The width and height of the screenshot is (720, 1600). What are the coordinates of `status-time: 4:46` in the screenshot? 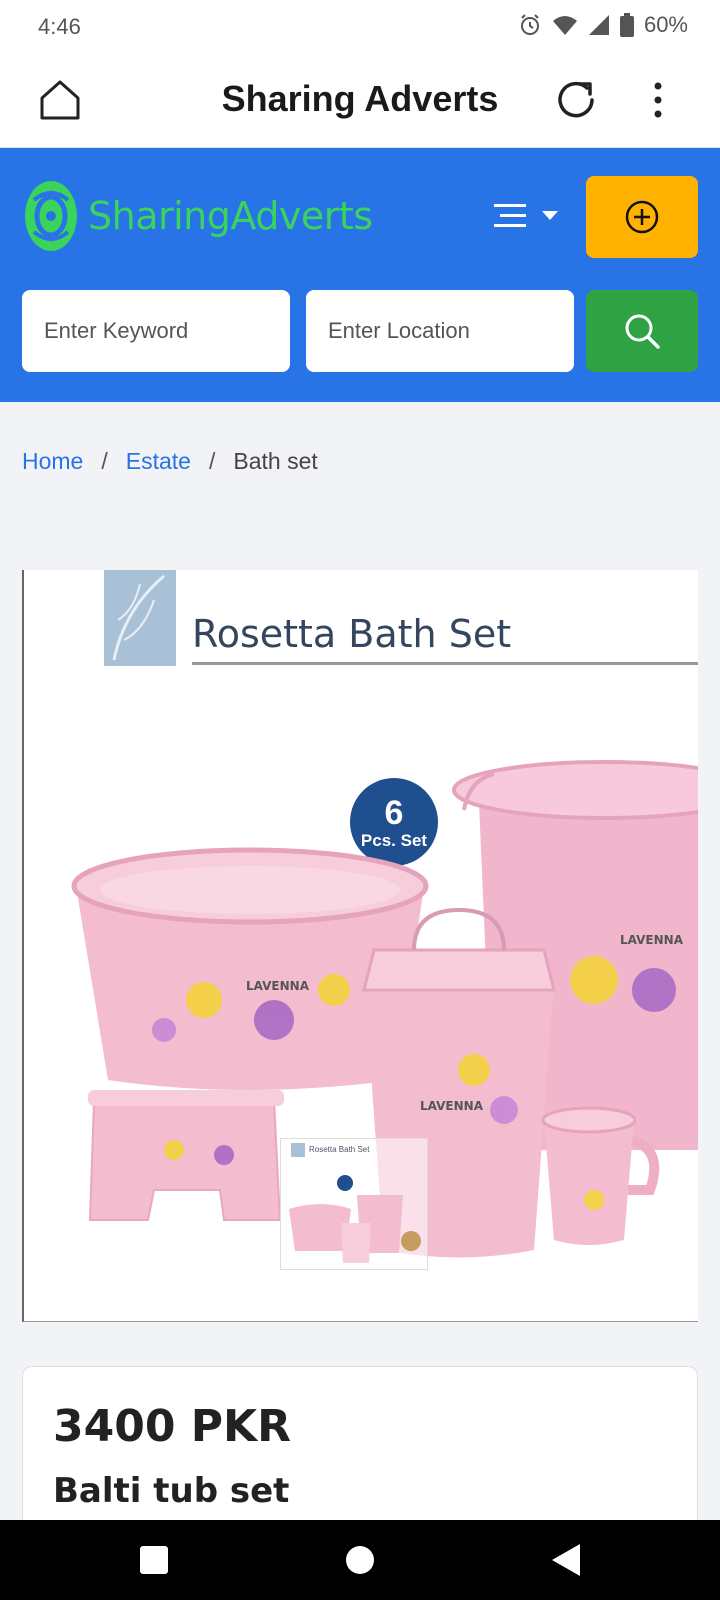 It's located at (59, 26).